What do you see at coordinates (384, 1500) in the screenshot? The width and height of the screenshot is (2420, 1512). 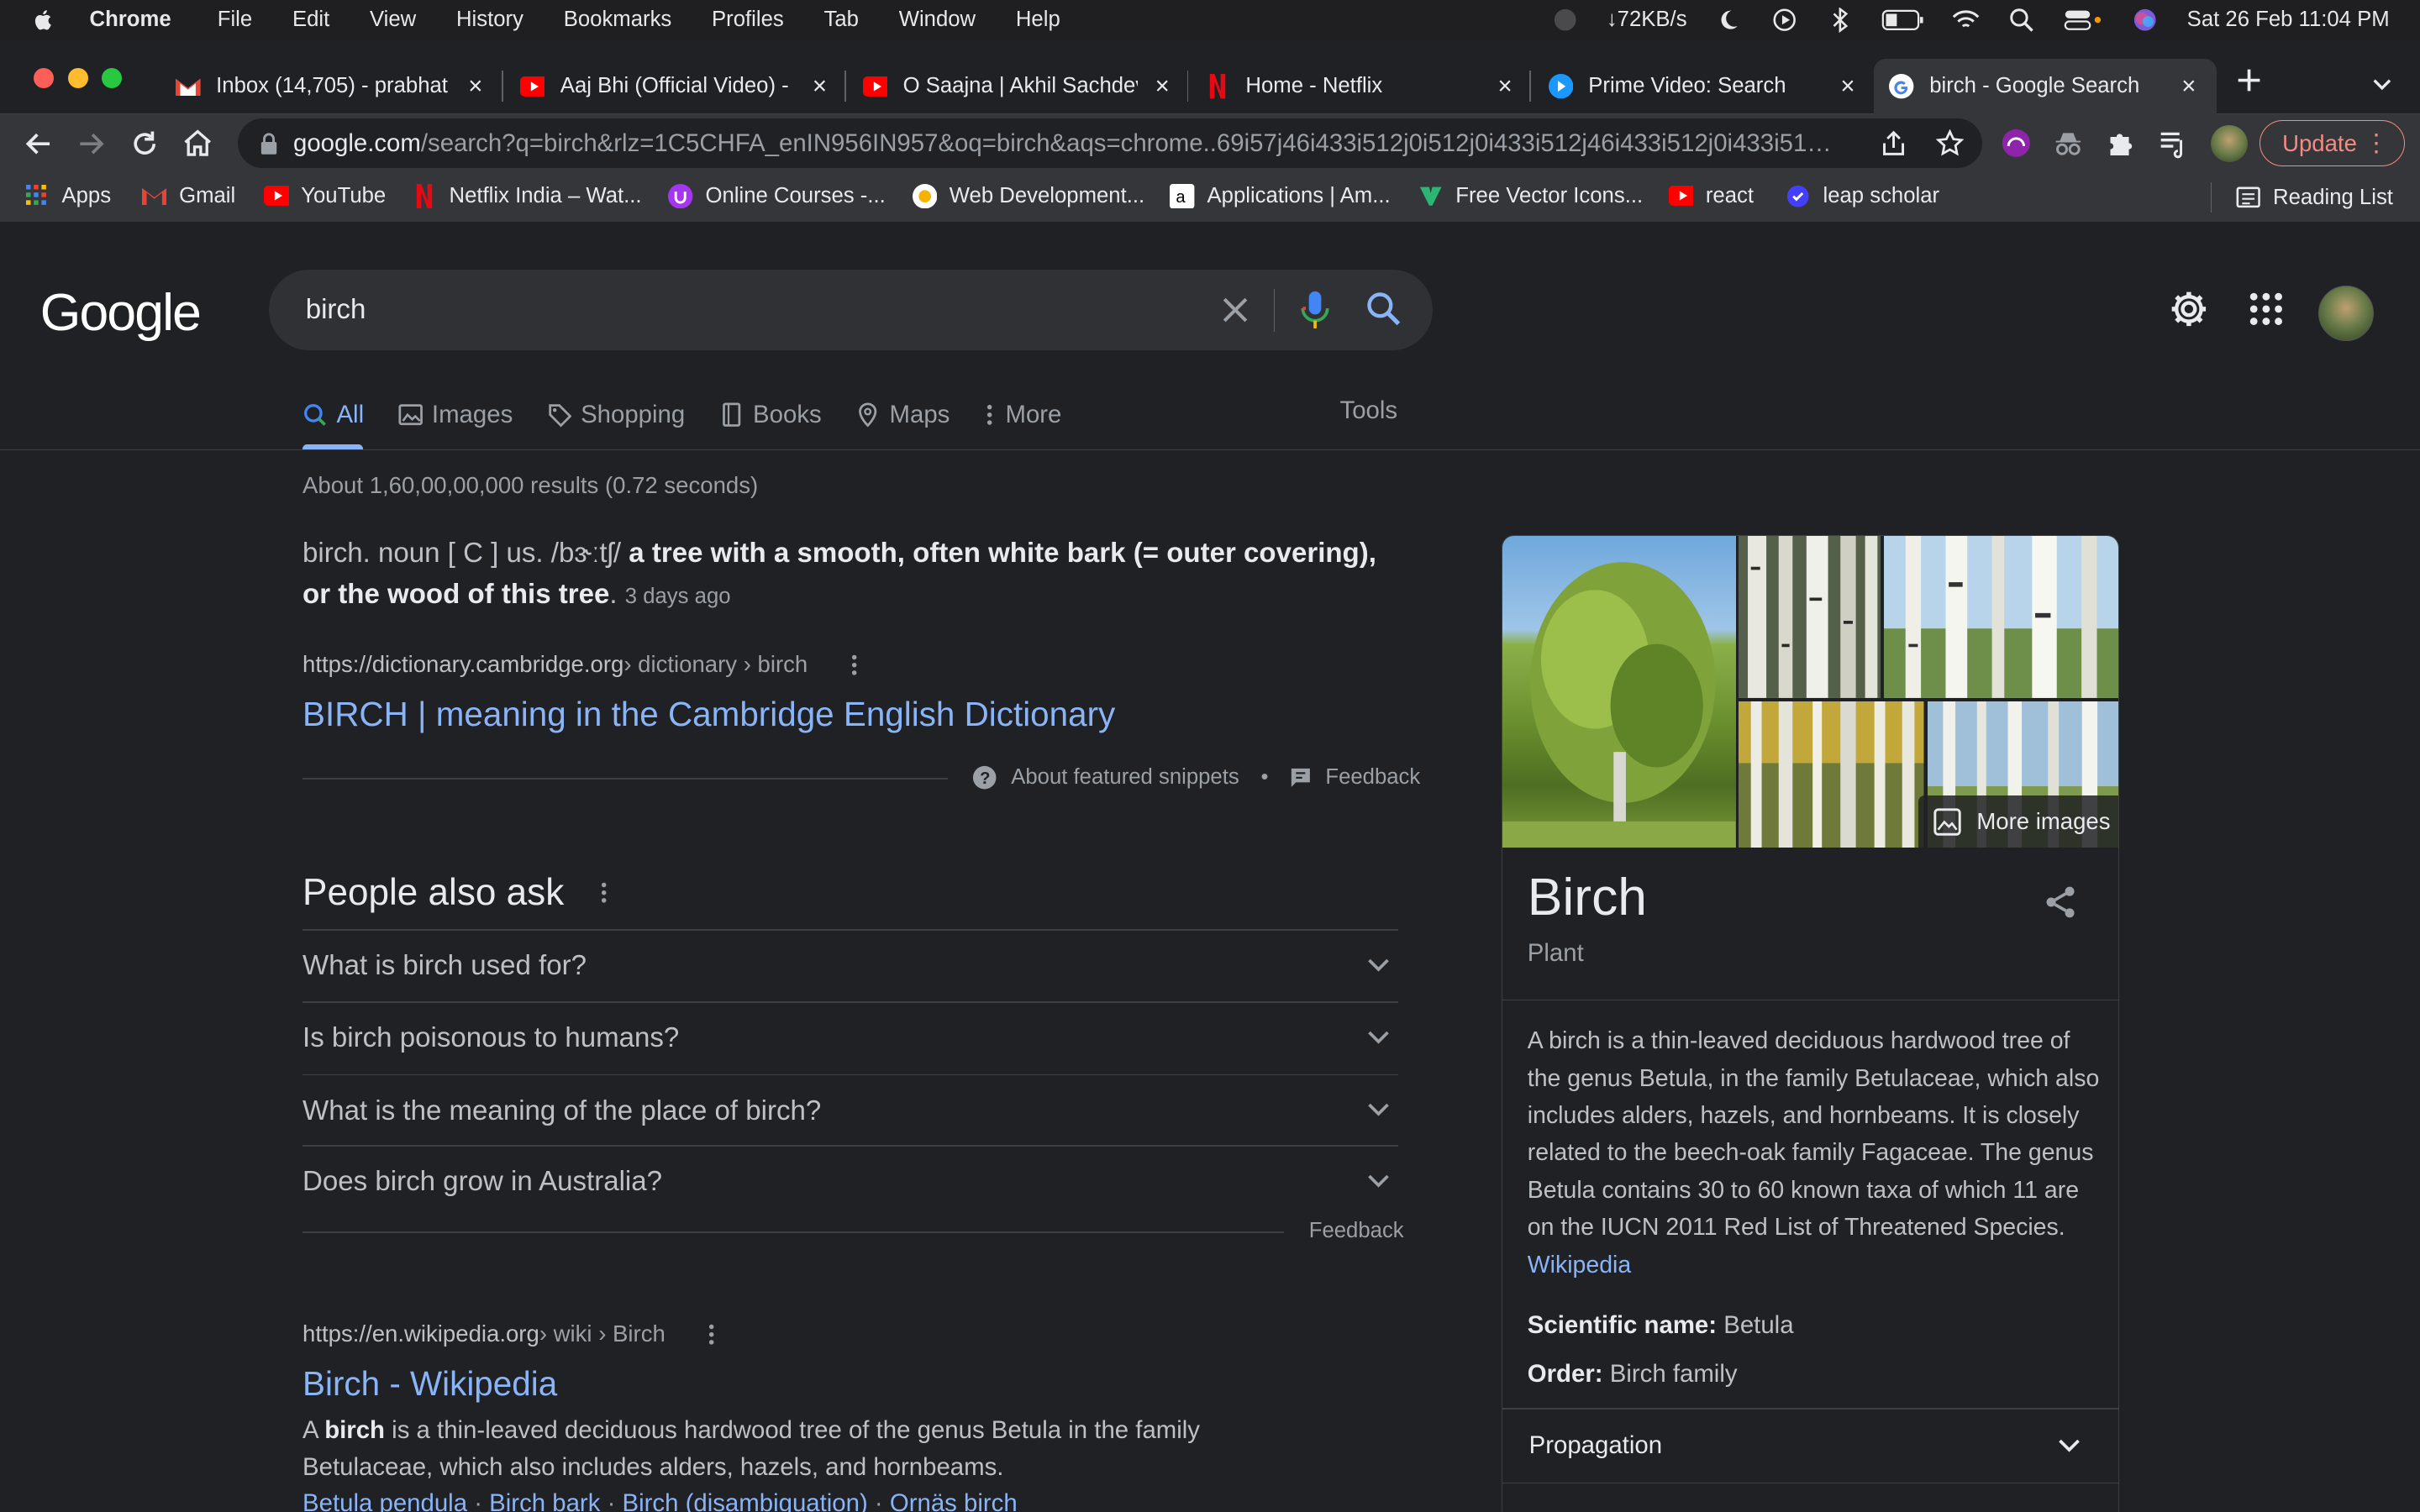 I see `sublink: Betula pendula` at bounding box center [384, 1500].